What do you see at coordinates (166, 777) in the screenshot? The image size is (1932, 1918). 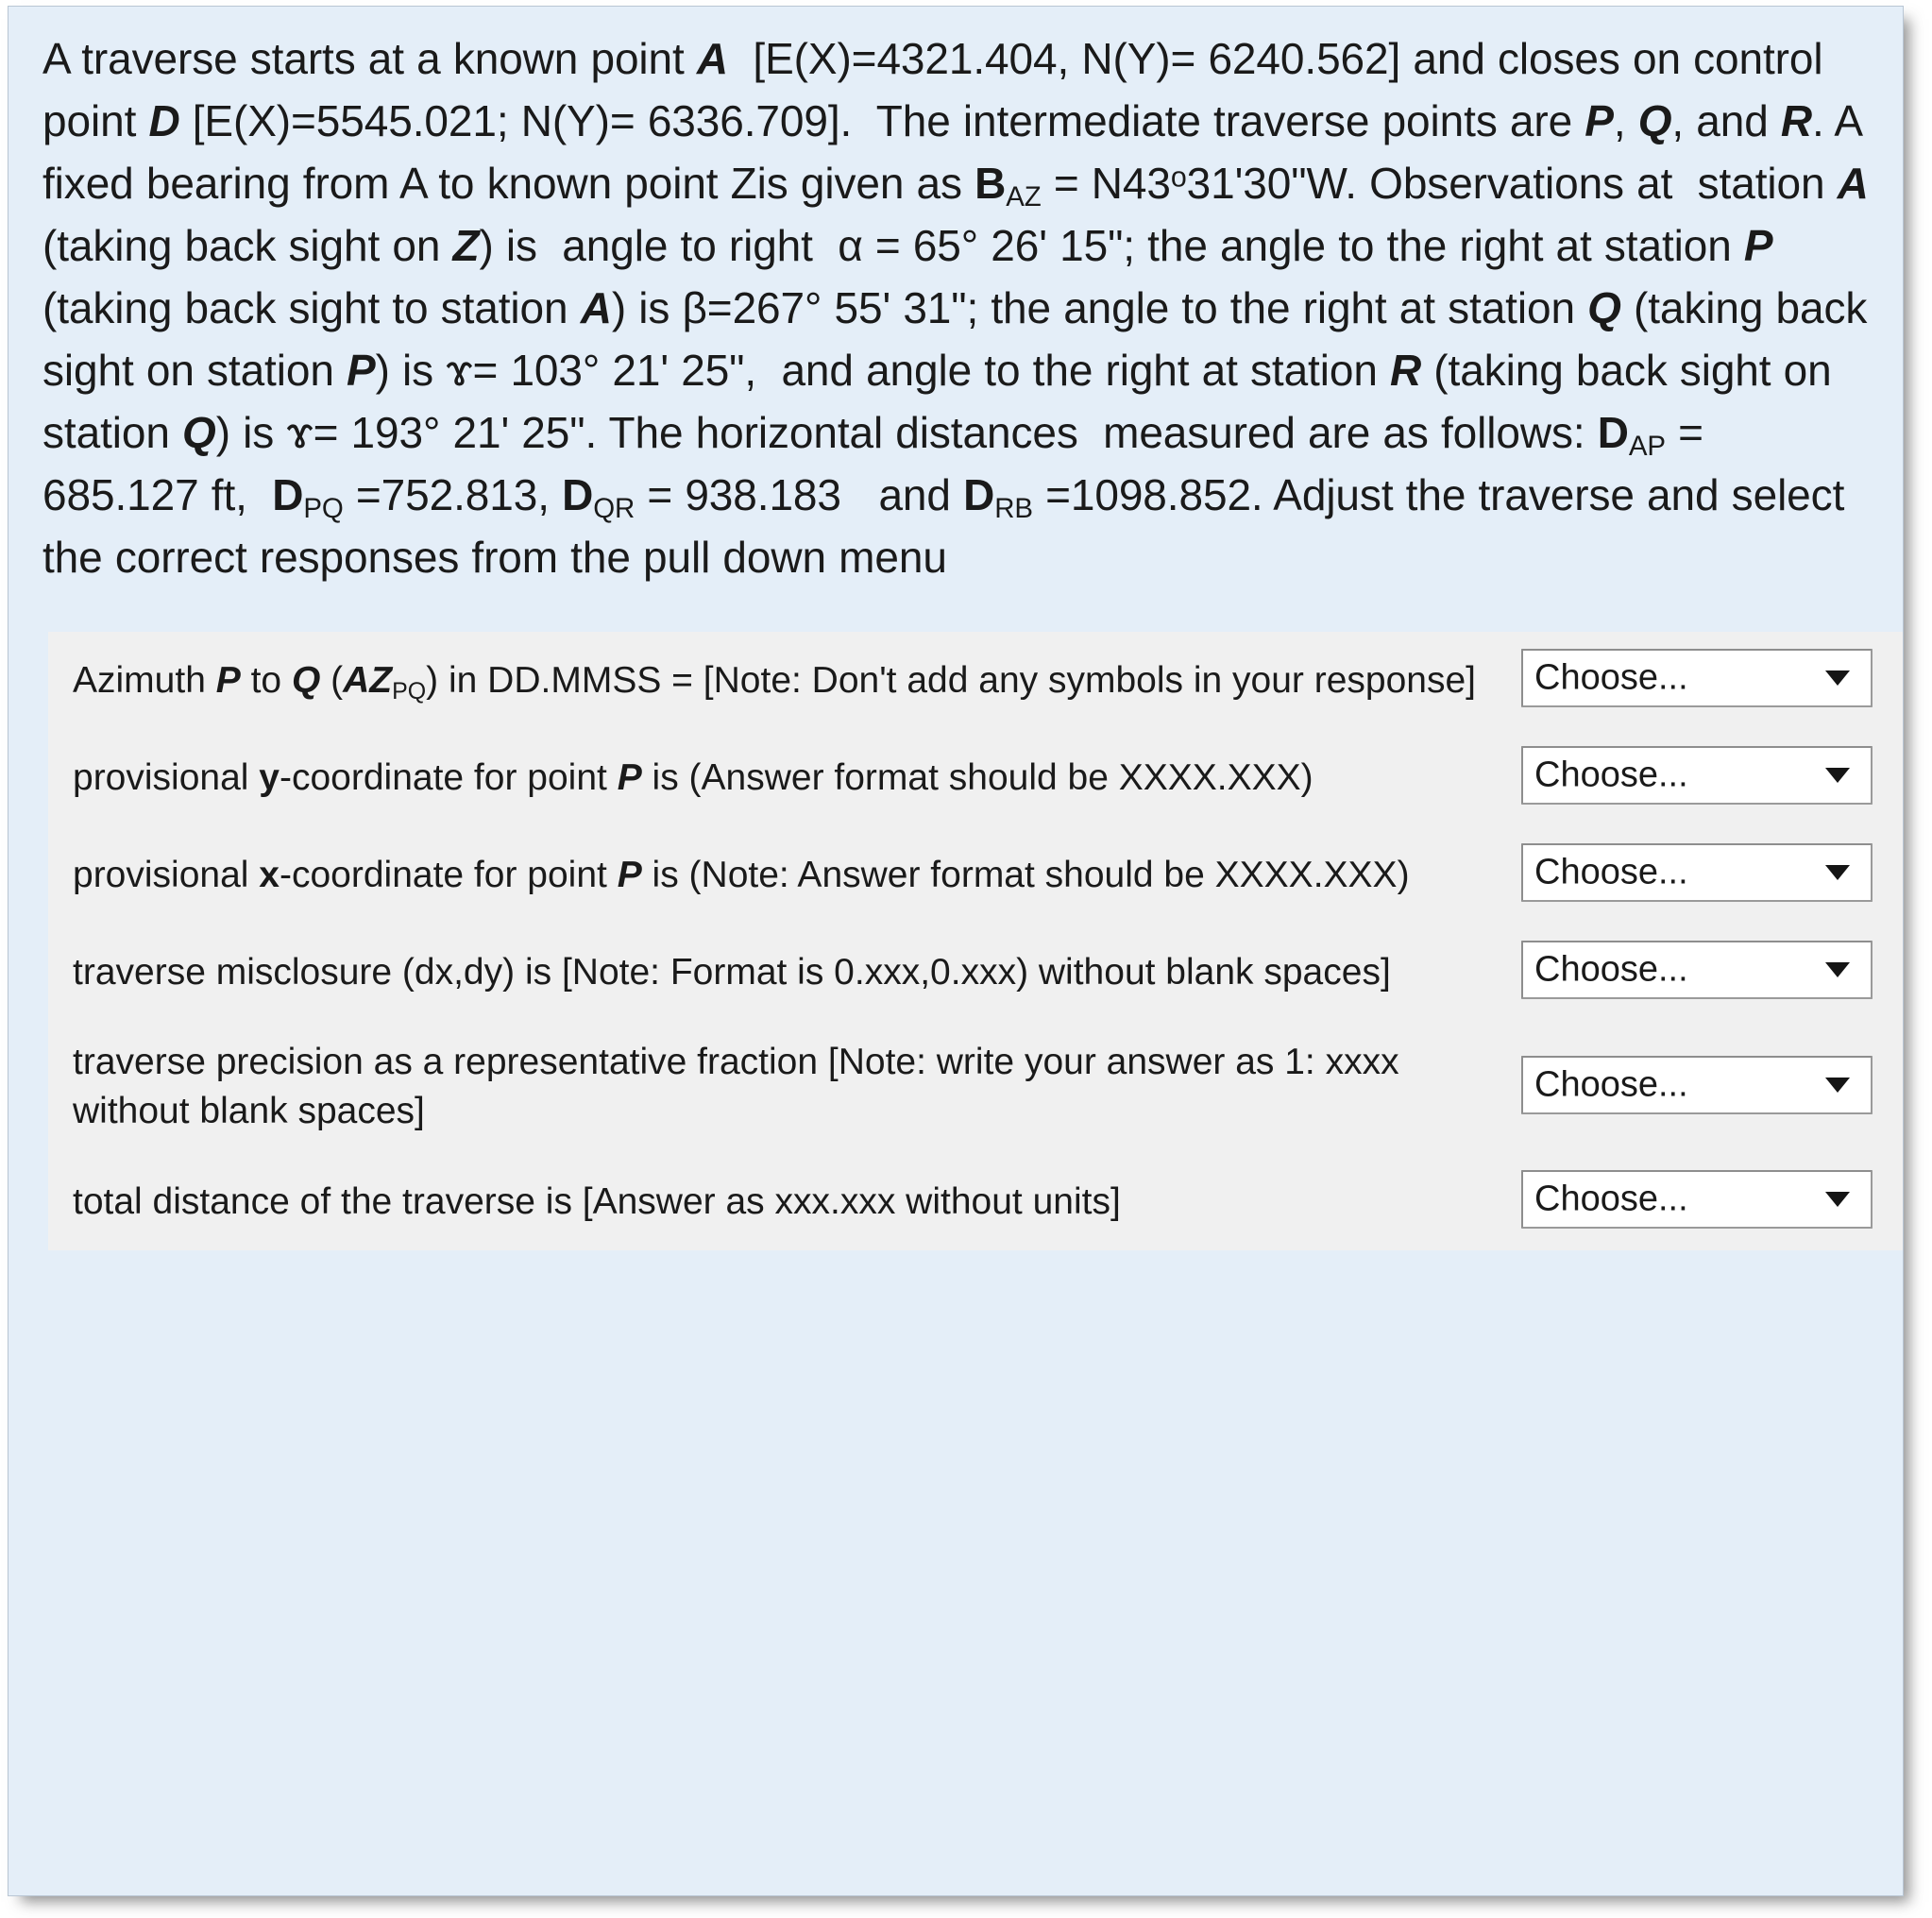 I see `row1-text-a: provisional` at bounding box center [166, 777].